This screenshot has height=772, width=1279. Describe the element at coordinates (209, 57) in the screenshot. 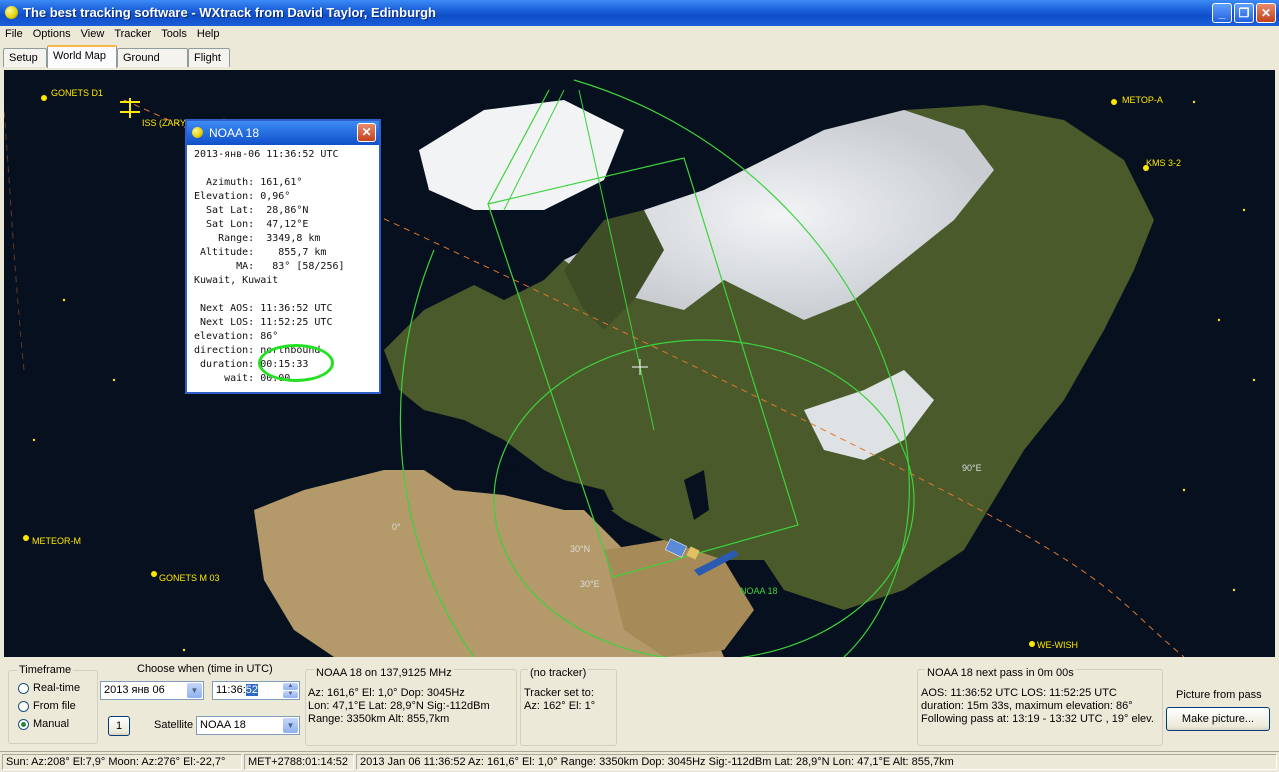

I see `tab-flight: Flight` at that location.